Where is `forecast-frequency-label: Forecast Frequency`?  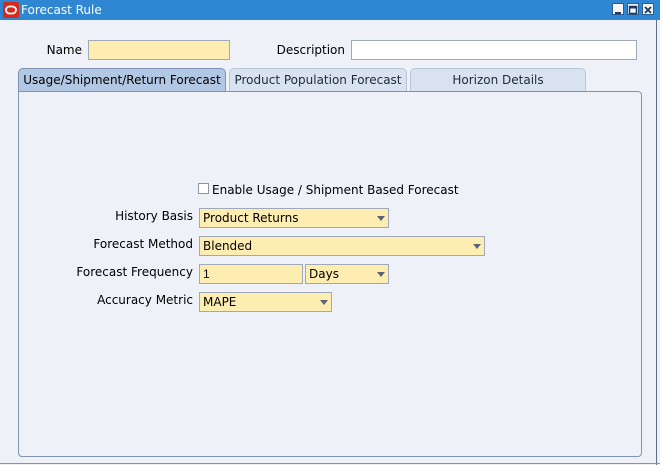
forecast-frequency-label: Forecast Frequency is located at coordinates (134, 272).